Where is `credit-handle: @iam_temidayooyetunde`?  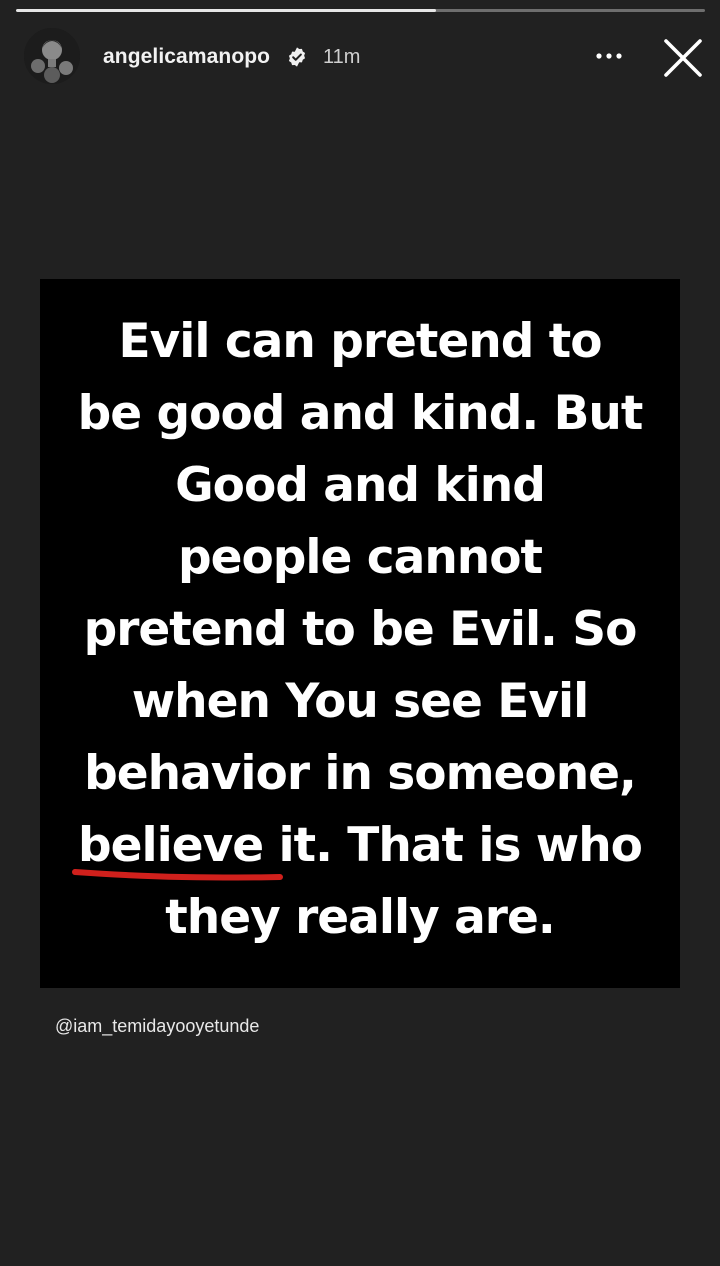
credit-handle: @iam_temidayooyetunde is located at coordinates (157, 1026).